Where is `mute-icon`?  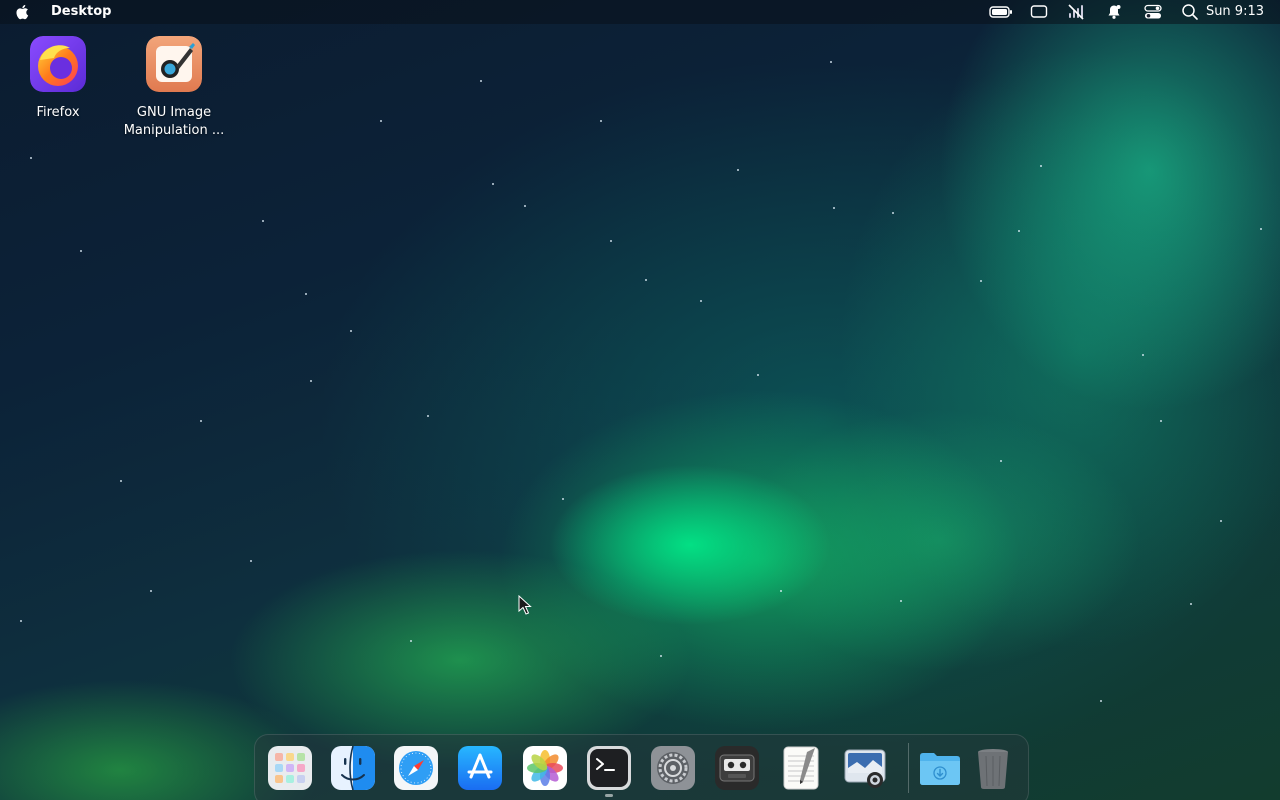
mute-icon is located at coordinates (1076, 12).